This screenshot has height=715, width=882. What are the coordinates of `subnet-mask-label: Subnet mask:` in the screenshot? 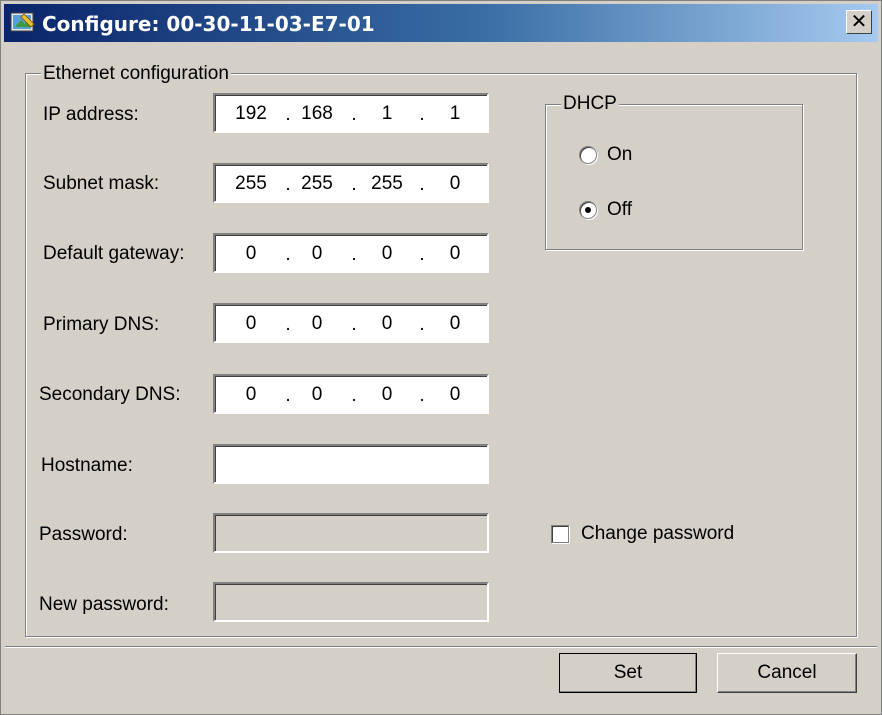 It's located at (101, 183).